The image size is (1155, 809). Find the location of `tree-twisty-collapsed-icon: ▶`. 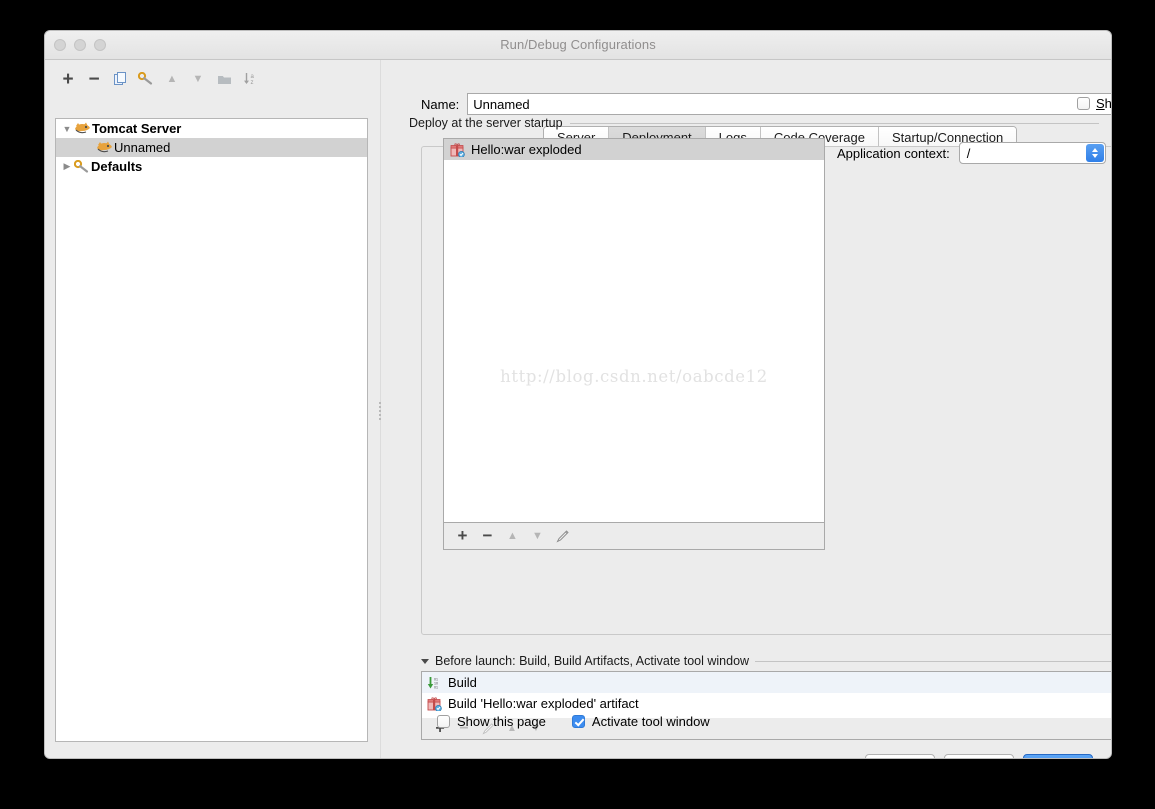

tree-twisty-collapsed-icon: ▶ is located at coordinates (67, 166).